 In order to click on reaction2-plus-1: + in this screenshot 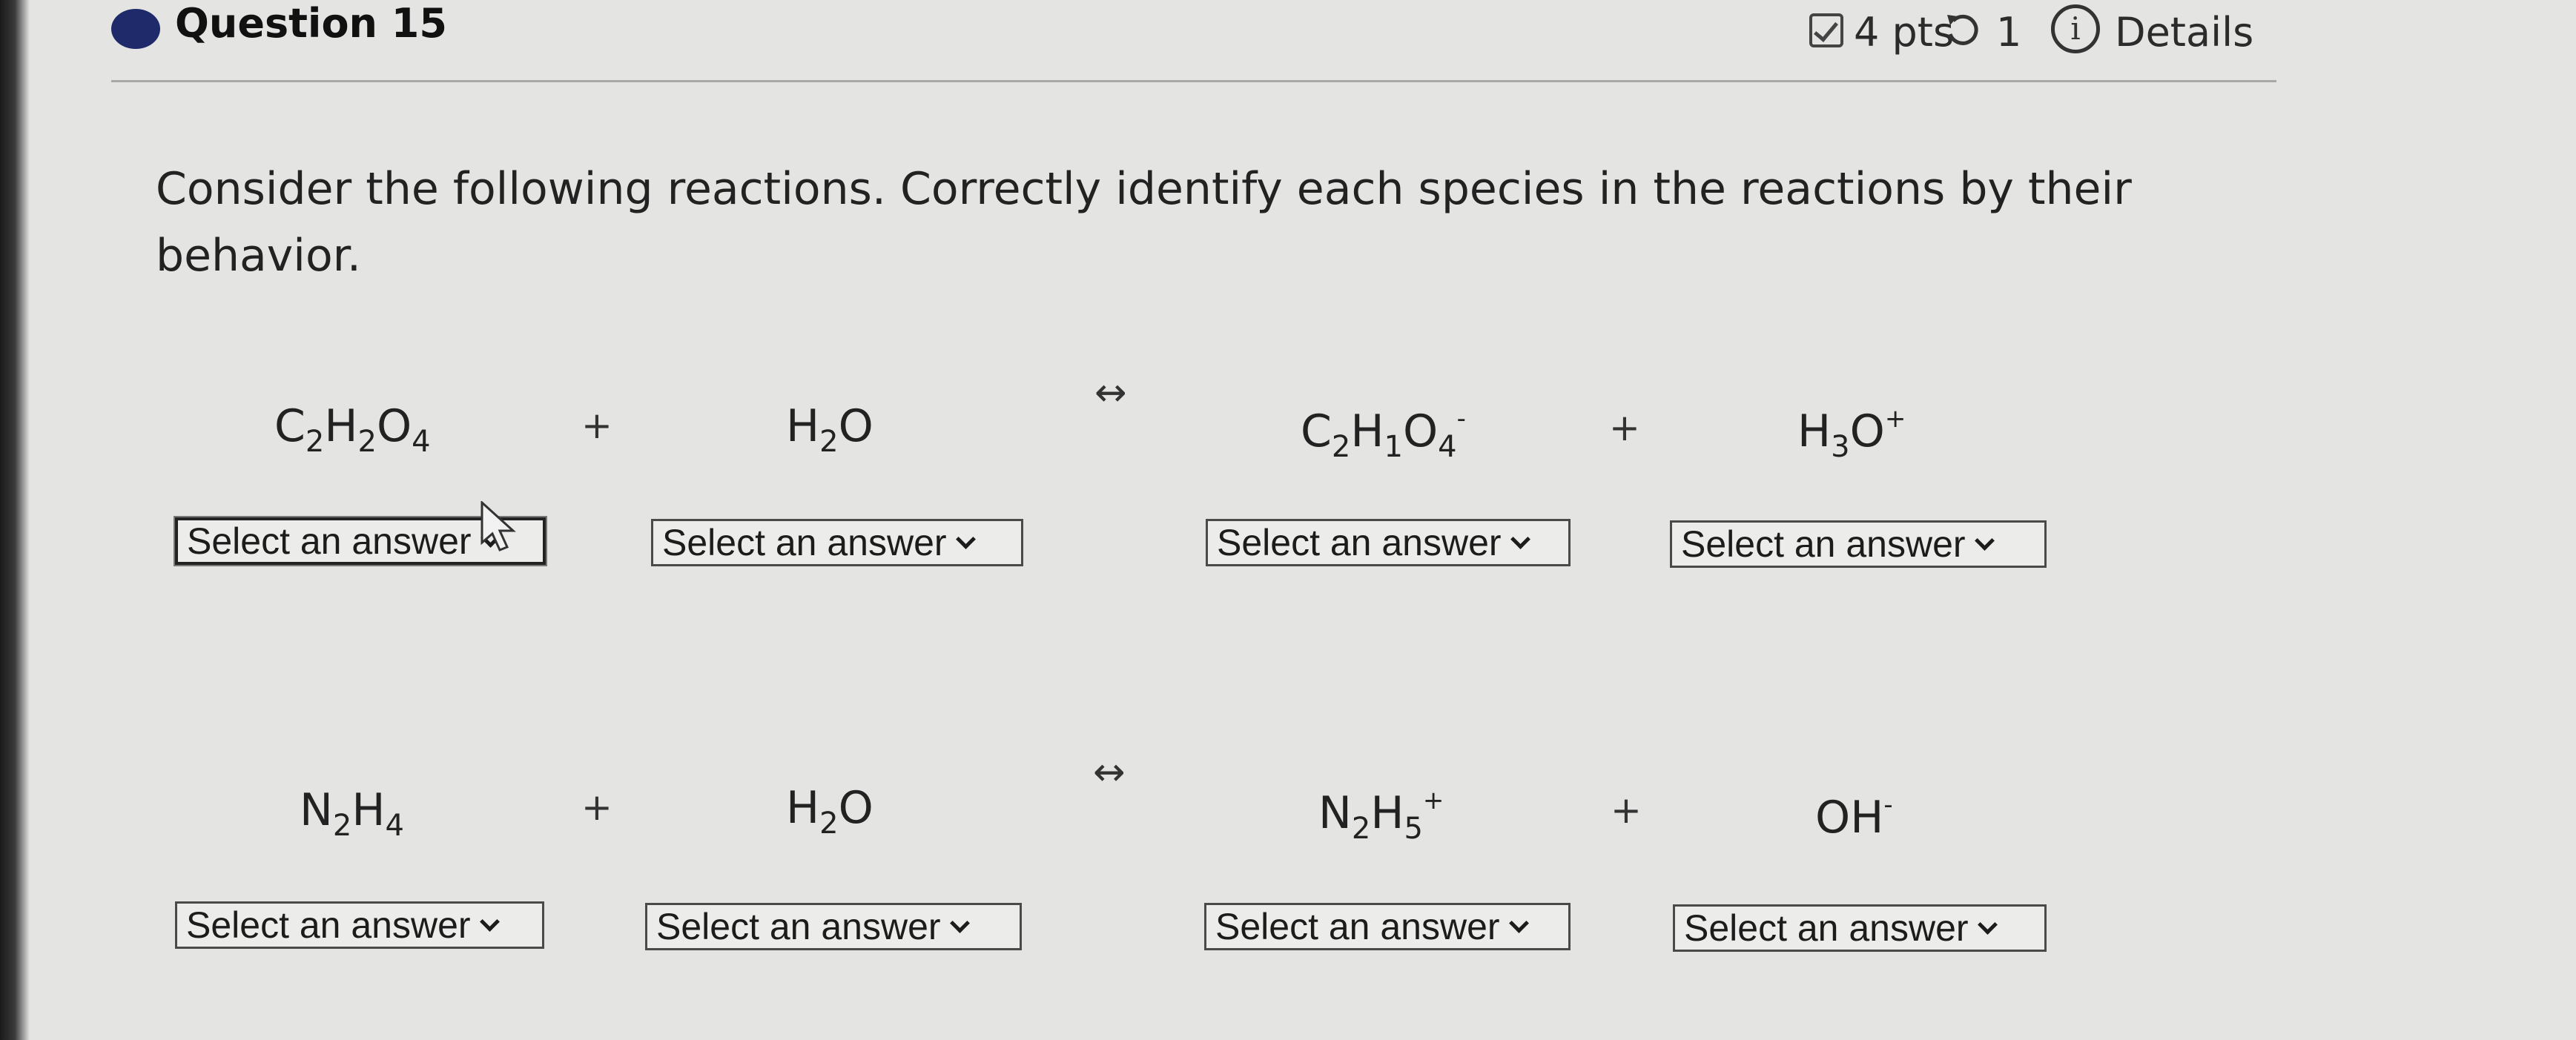, I will do `click(596, 808)`.